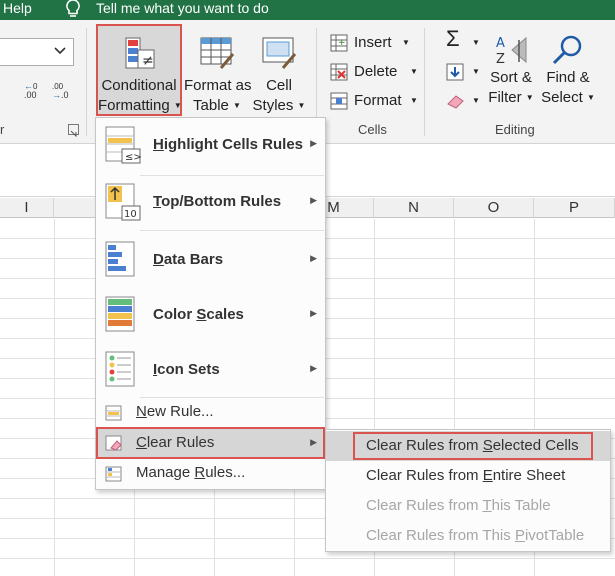 This screenshot has height=576, width=615. What do you see at coordinates (414, 208) in the screenshot?
I see `column-header-n: N` at bounding box center [414, 208].